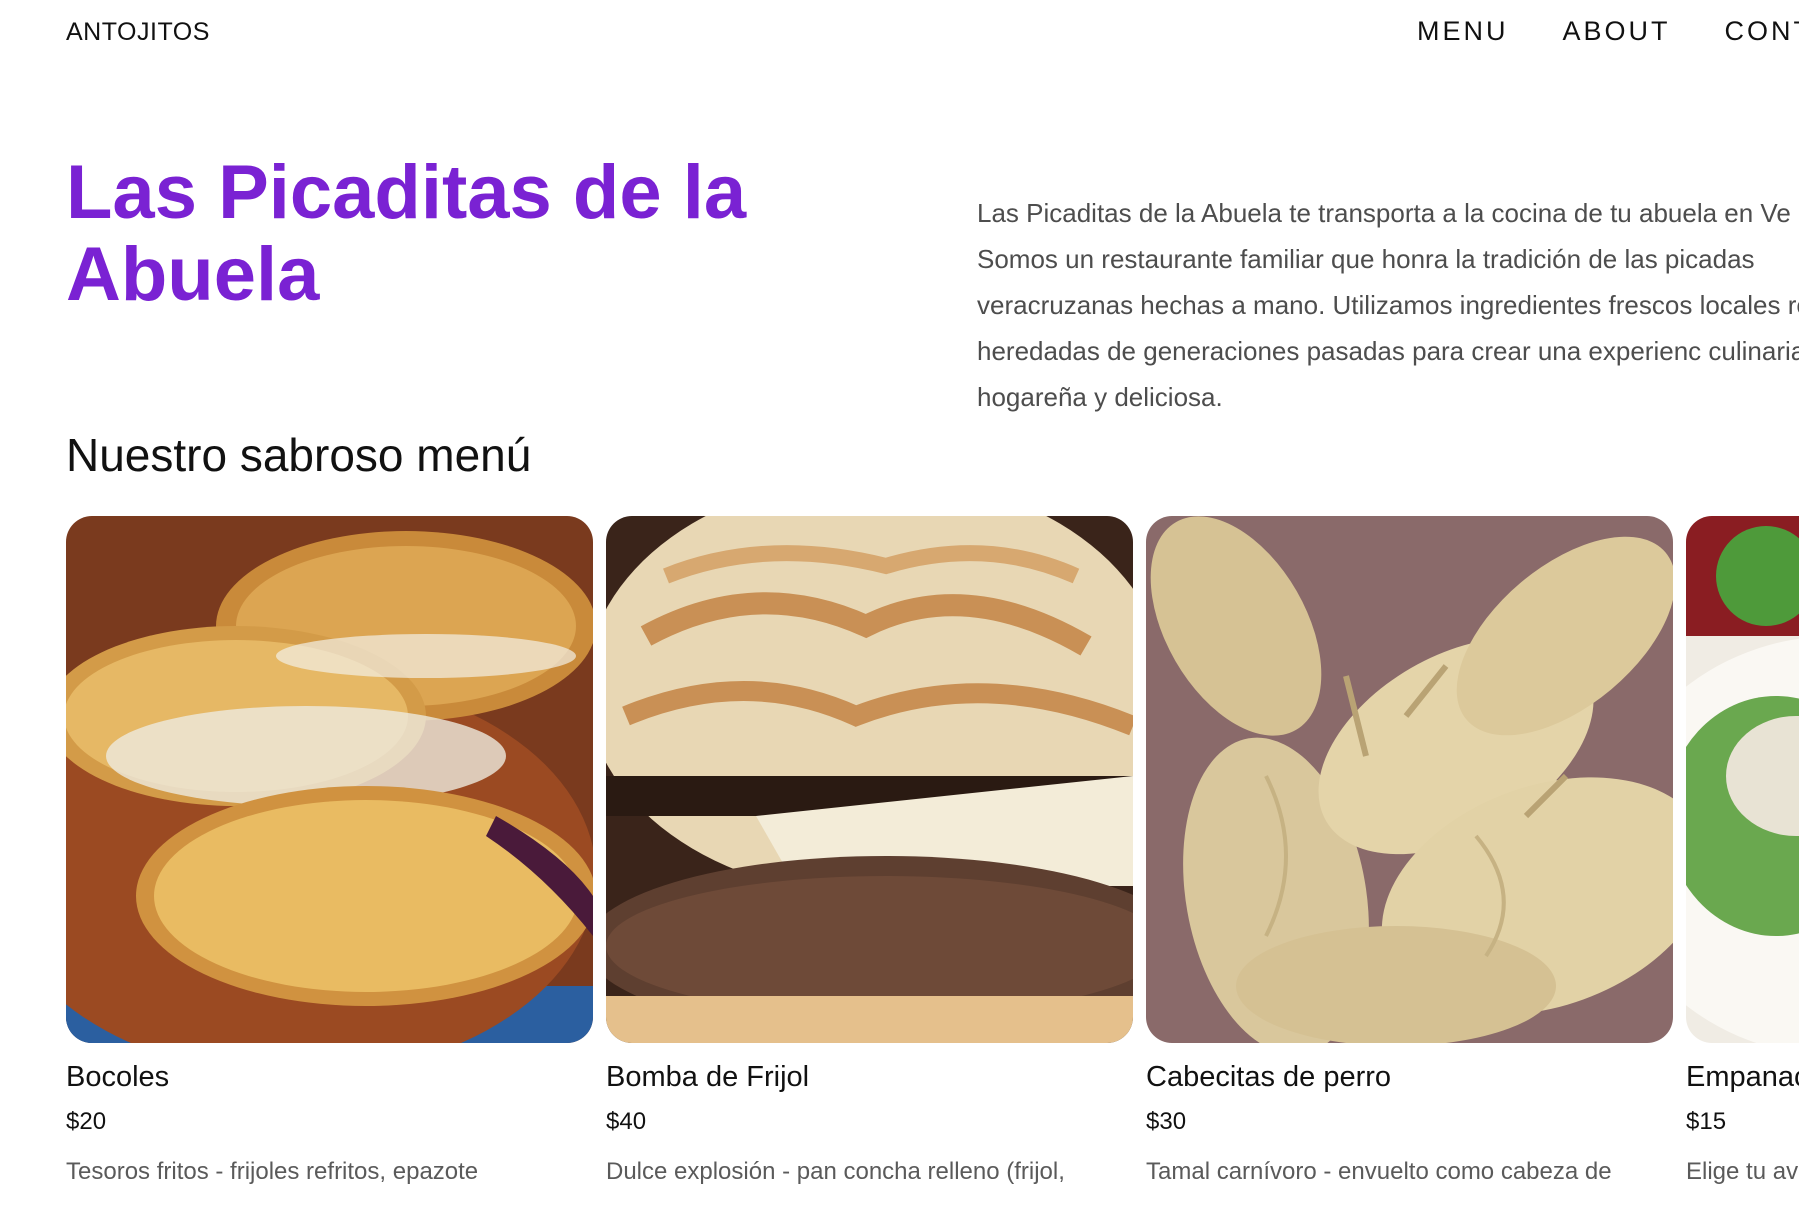  Describe the element at coordinates (1617, 31) in the screenshot. I see `nav-link-about: ABOUT` at that location.